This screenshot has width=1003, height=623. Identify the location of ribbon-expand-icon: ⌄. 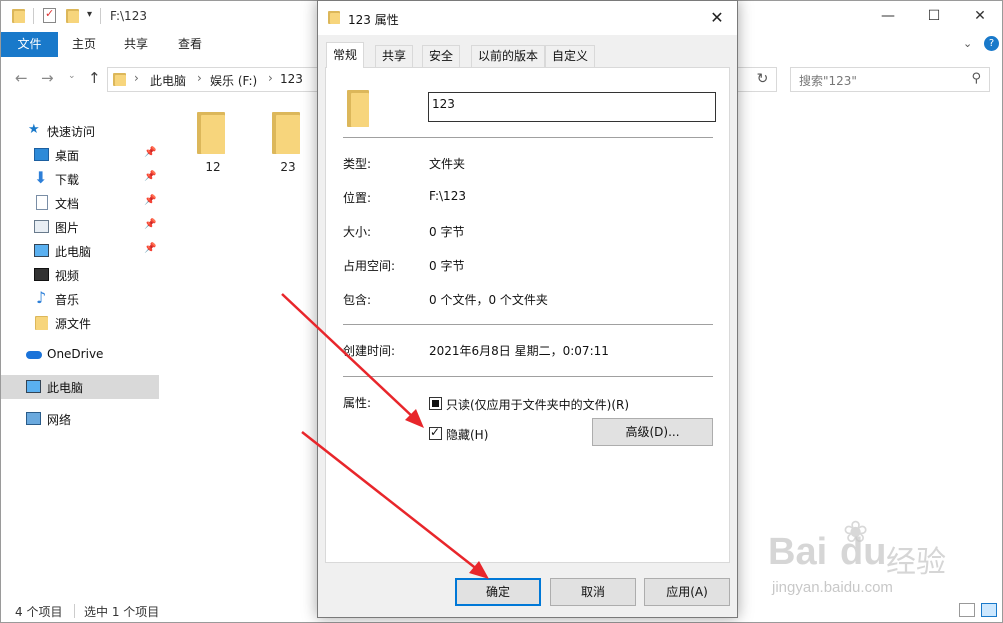
(967, 43).